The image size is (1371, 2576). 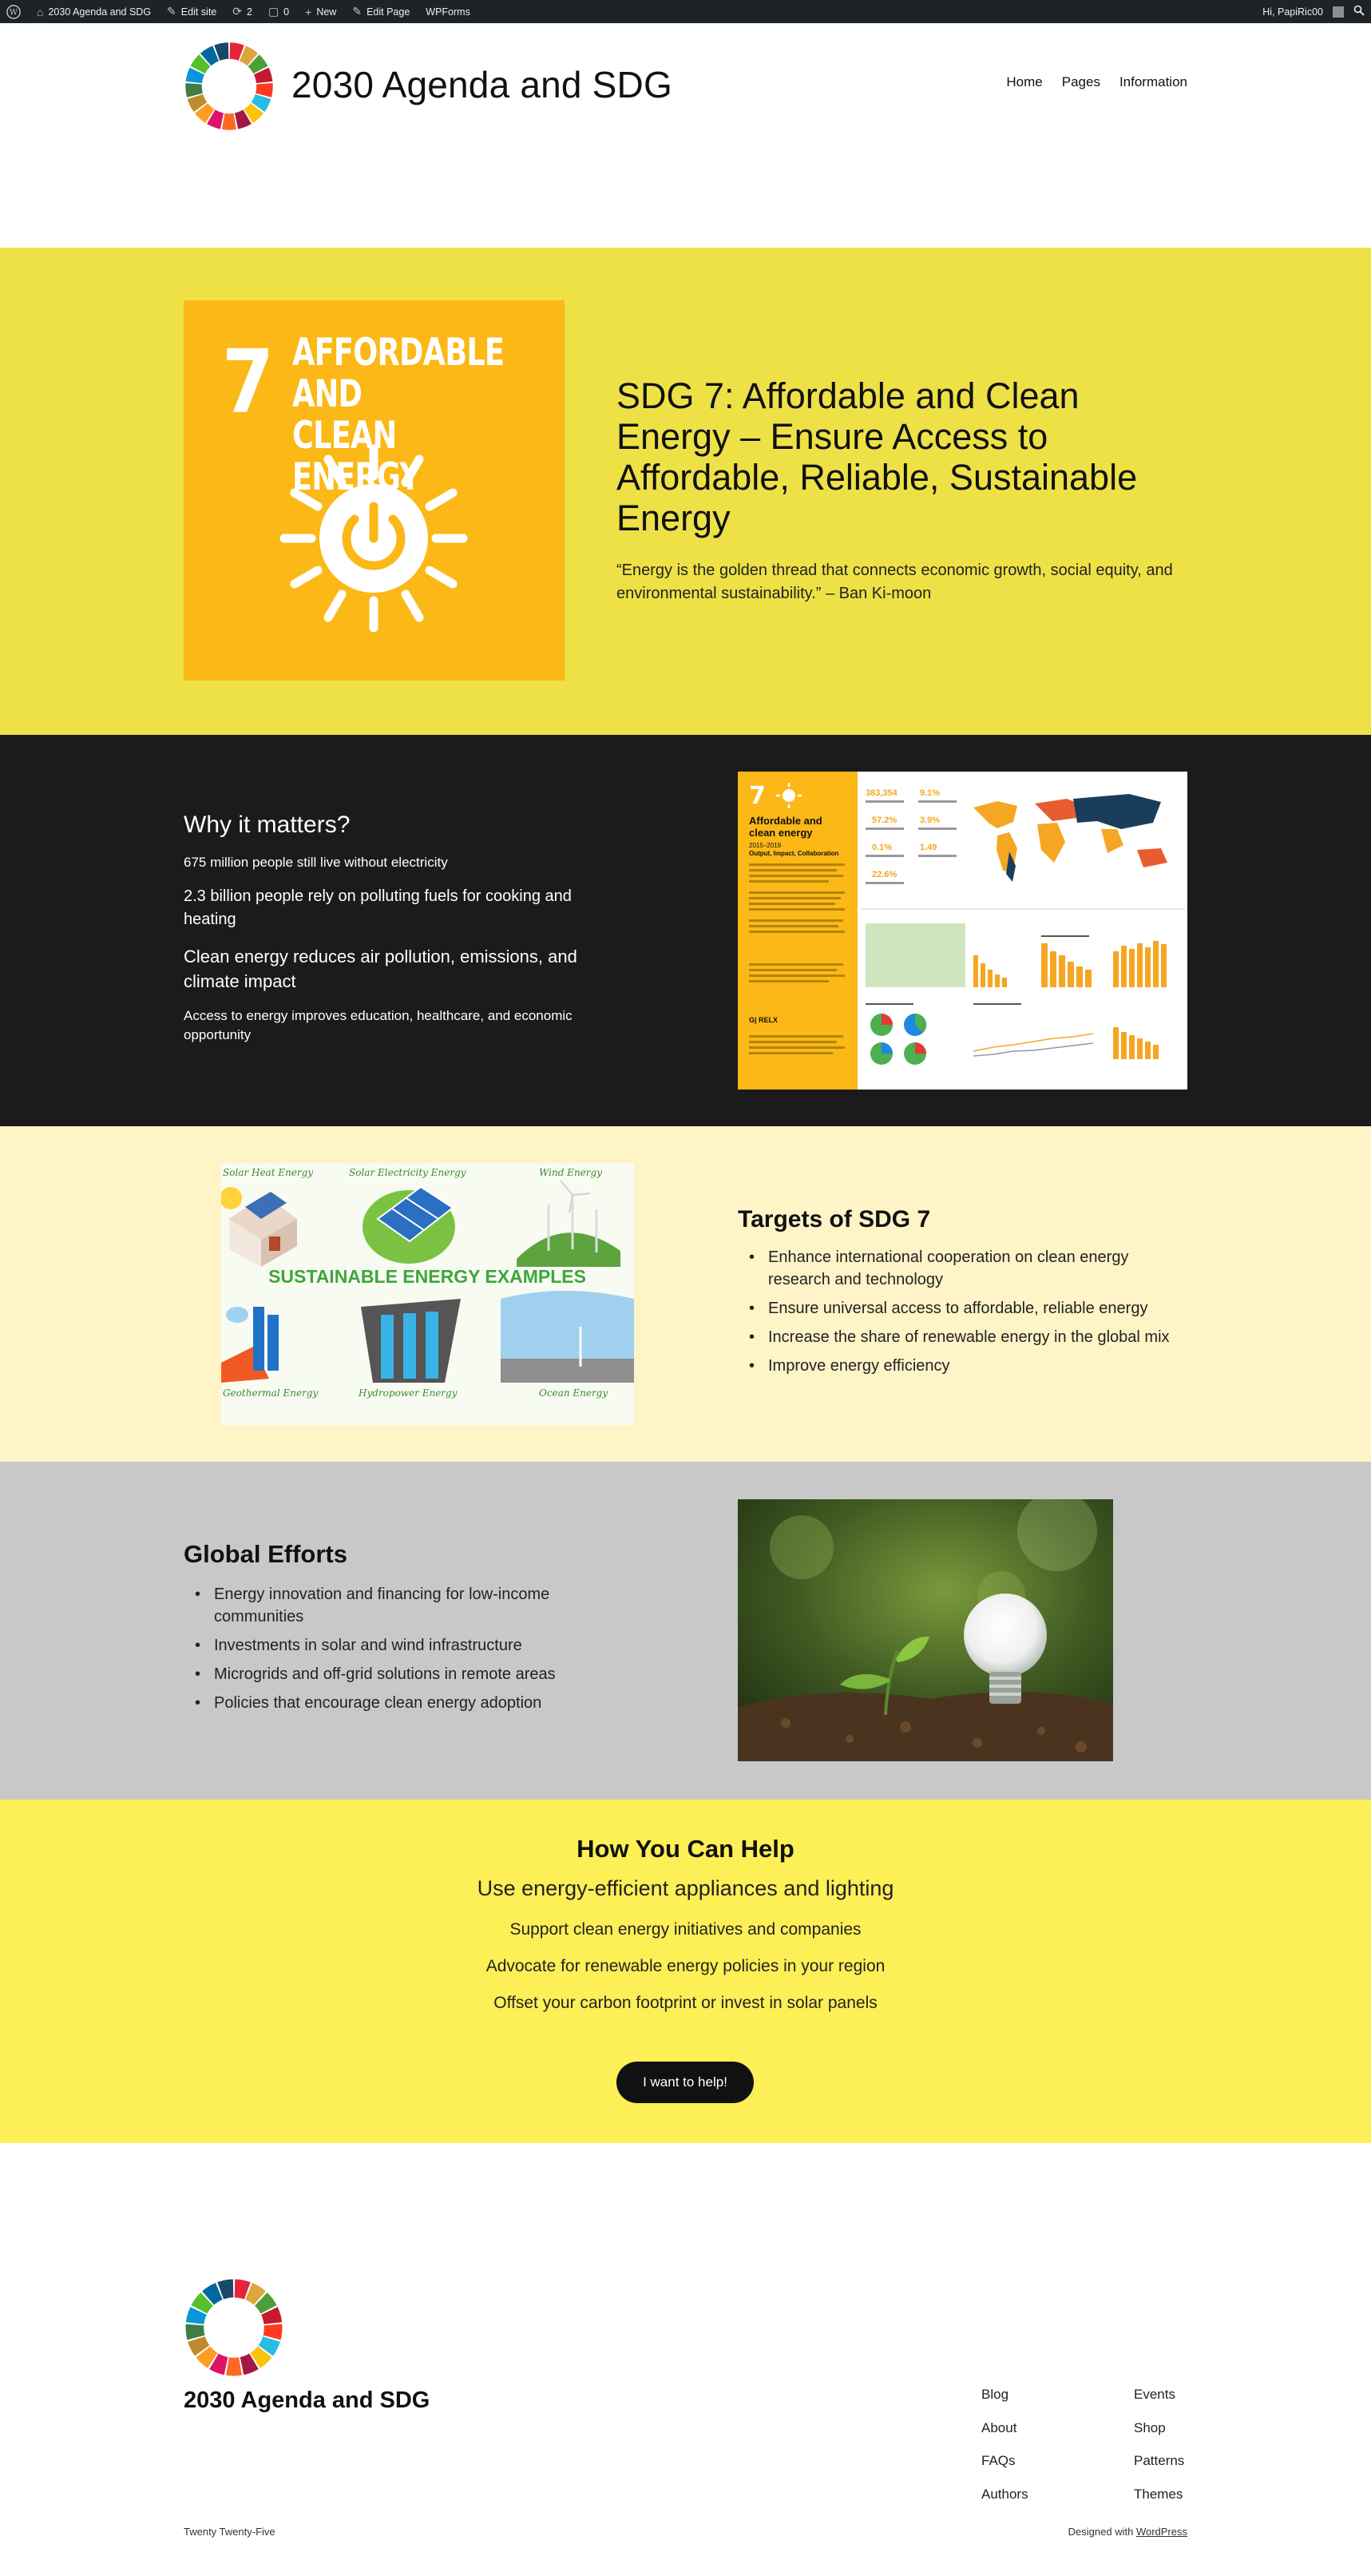 I want to click on footer-link-patterns: Patterns, so click(x=1159, y=2470).